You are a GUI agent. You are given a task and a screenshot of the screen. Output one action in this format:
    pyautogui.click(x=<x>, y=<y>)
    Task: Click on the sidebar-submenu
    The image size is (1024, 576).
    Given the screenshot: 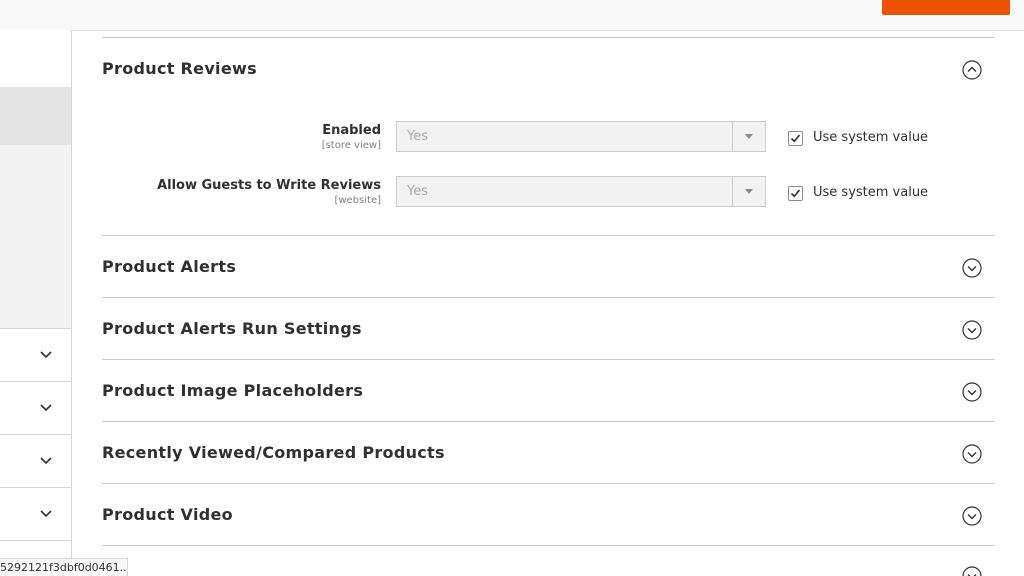 What is the action you would take?
    pyautogui.click(x=35, y=236)
    